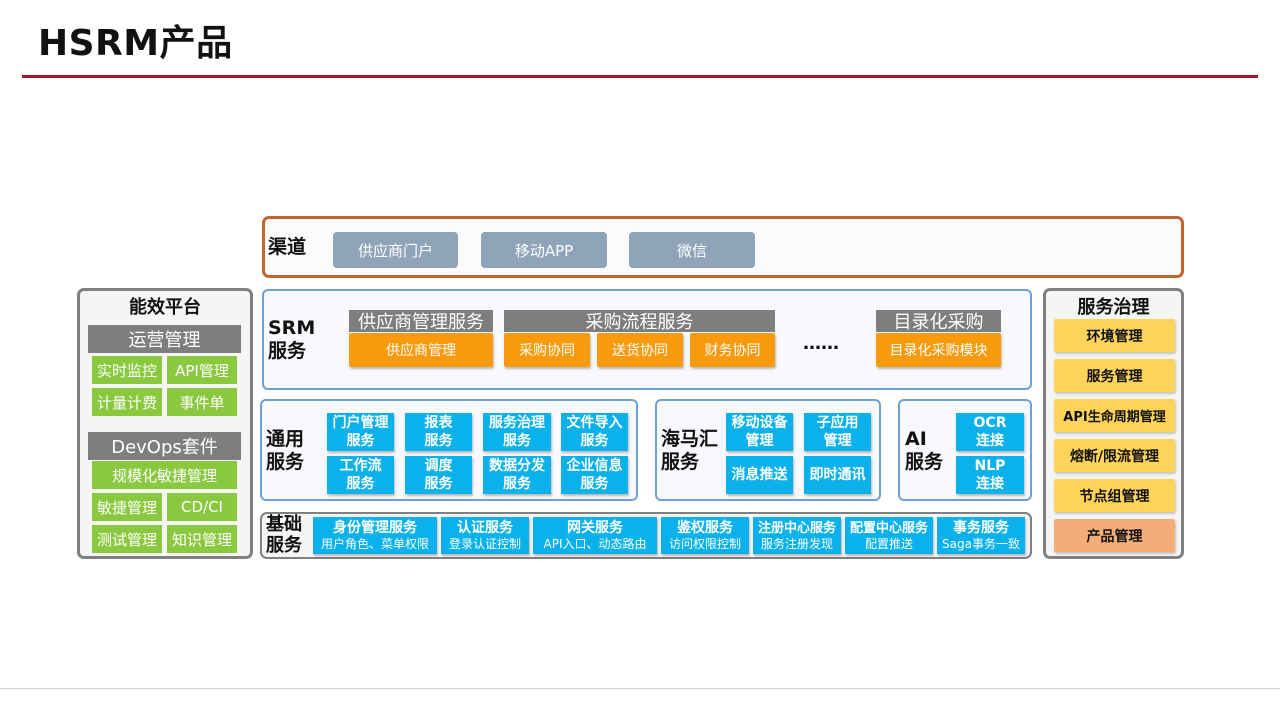 The image size is (1280, 720). Describe the element at coordinates (595, 527) in the screenshot. I see `base-gateway-title: 网关服务` at that location.